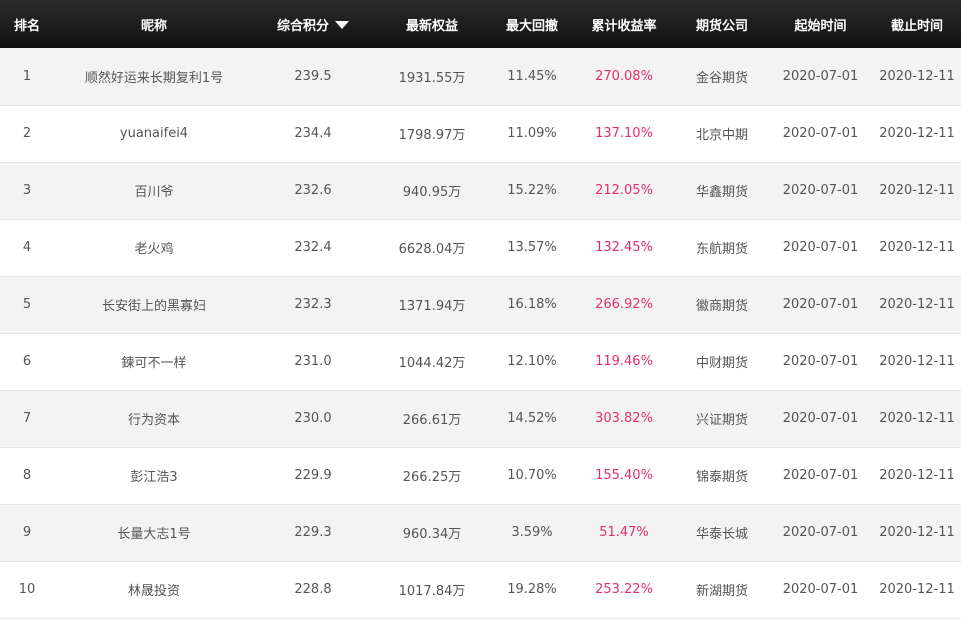  I want to click on cell-drawdown: 12.10%, so click(532, 361).